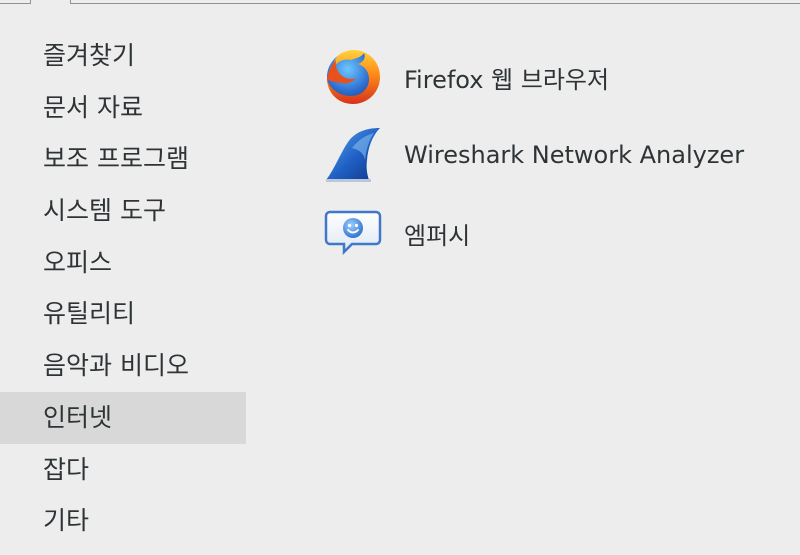  I want to click on app-label: Wireshark Network Analyzer, so click(574, 155).